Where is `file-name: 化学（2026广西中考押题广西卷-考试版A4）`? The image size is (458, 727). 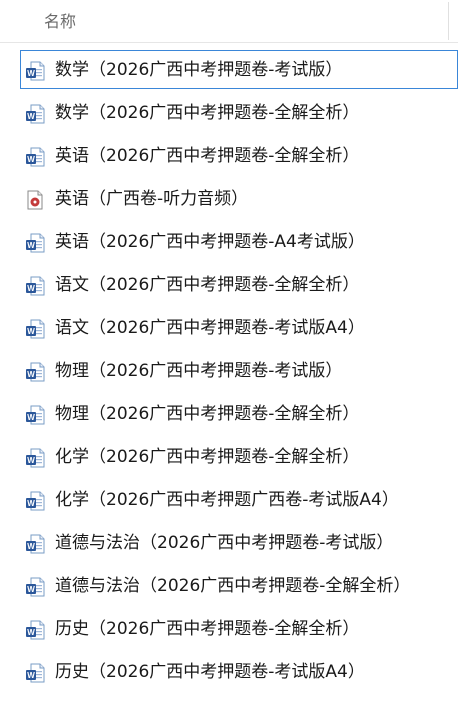
file-name: 化学（2026广西中考押题广西卷-考试版A4） is located at coordinates (227, 500).